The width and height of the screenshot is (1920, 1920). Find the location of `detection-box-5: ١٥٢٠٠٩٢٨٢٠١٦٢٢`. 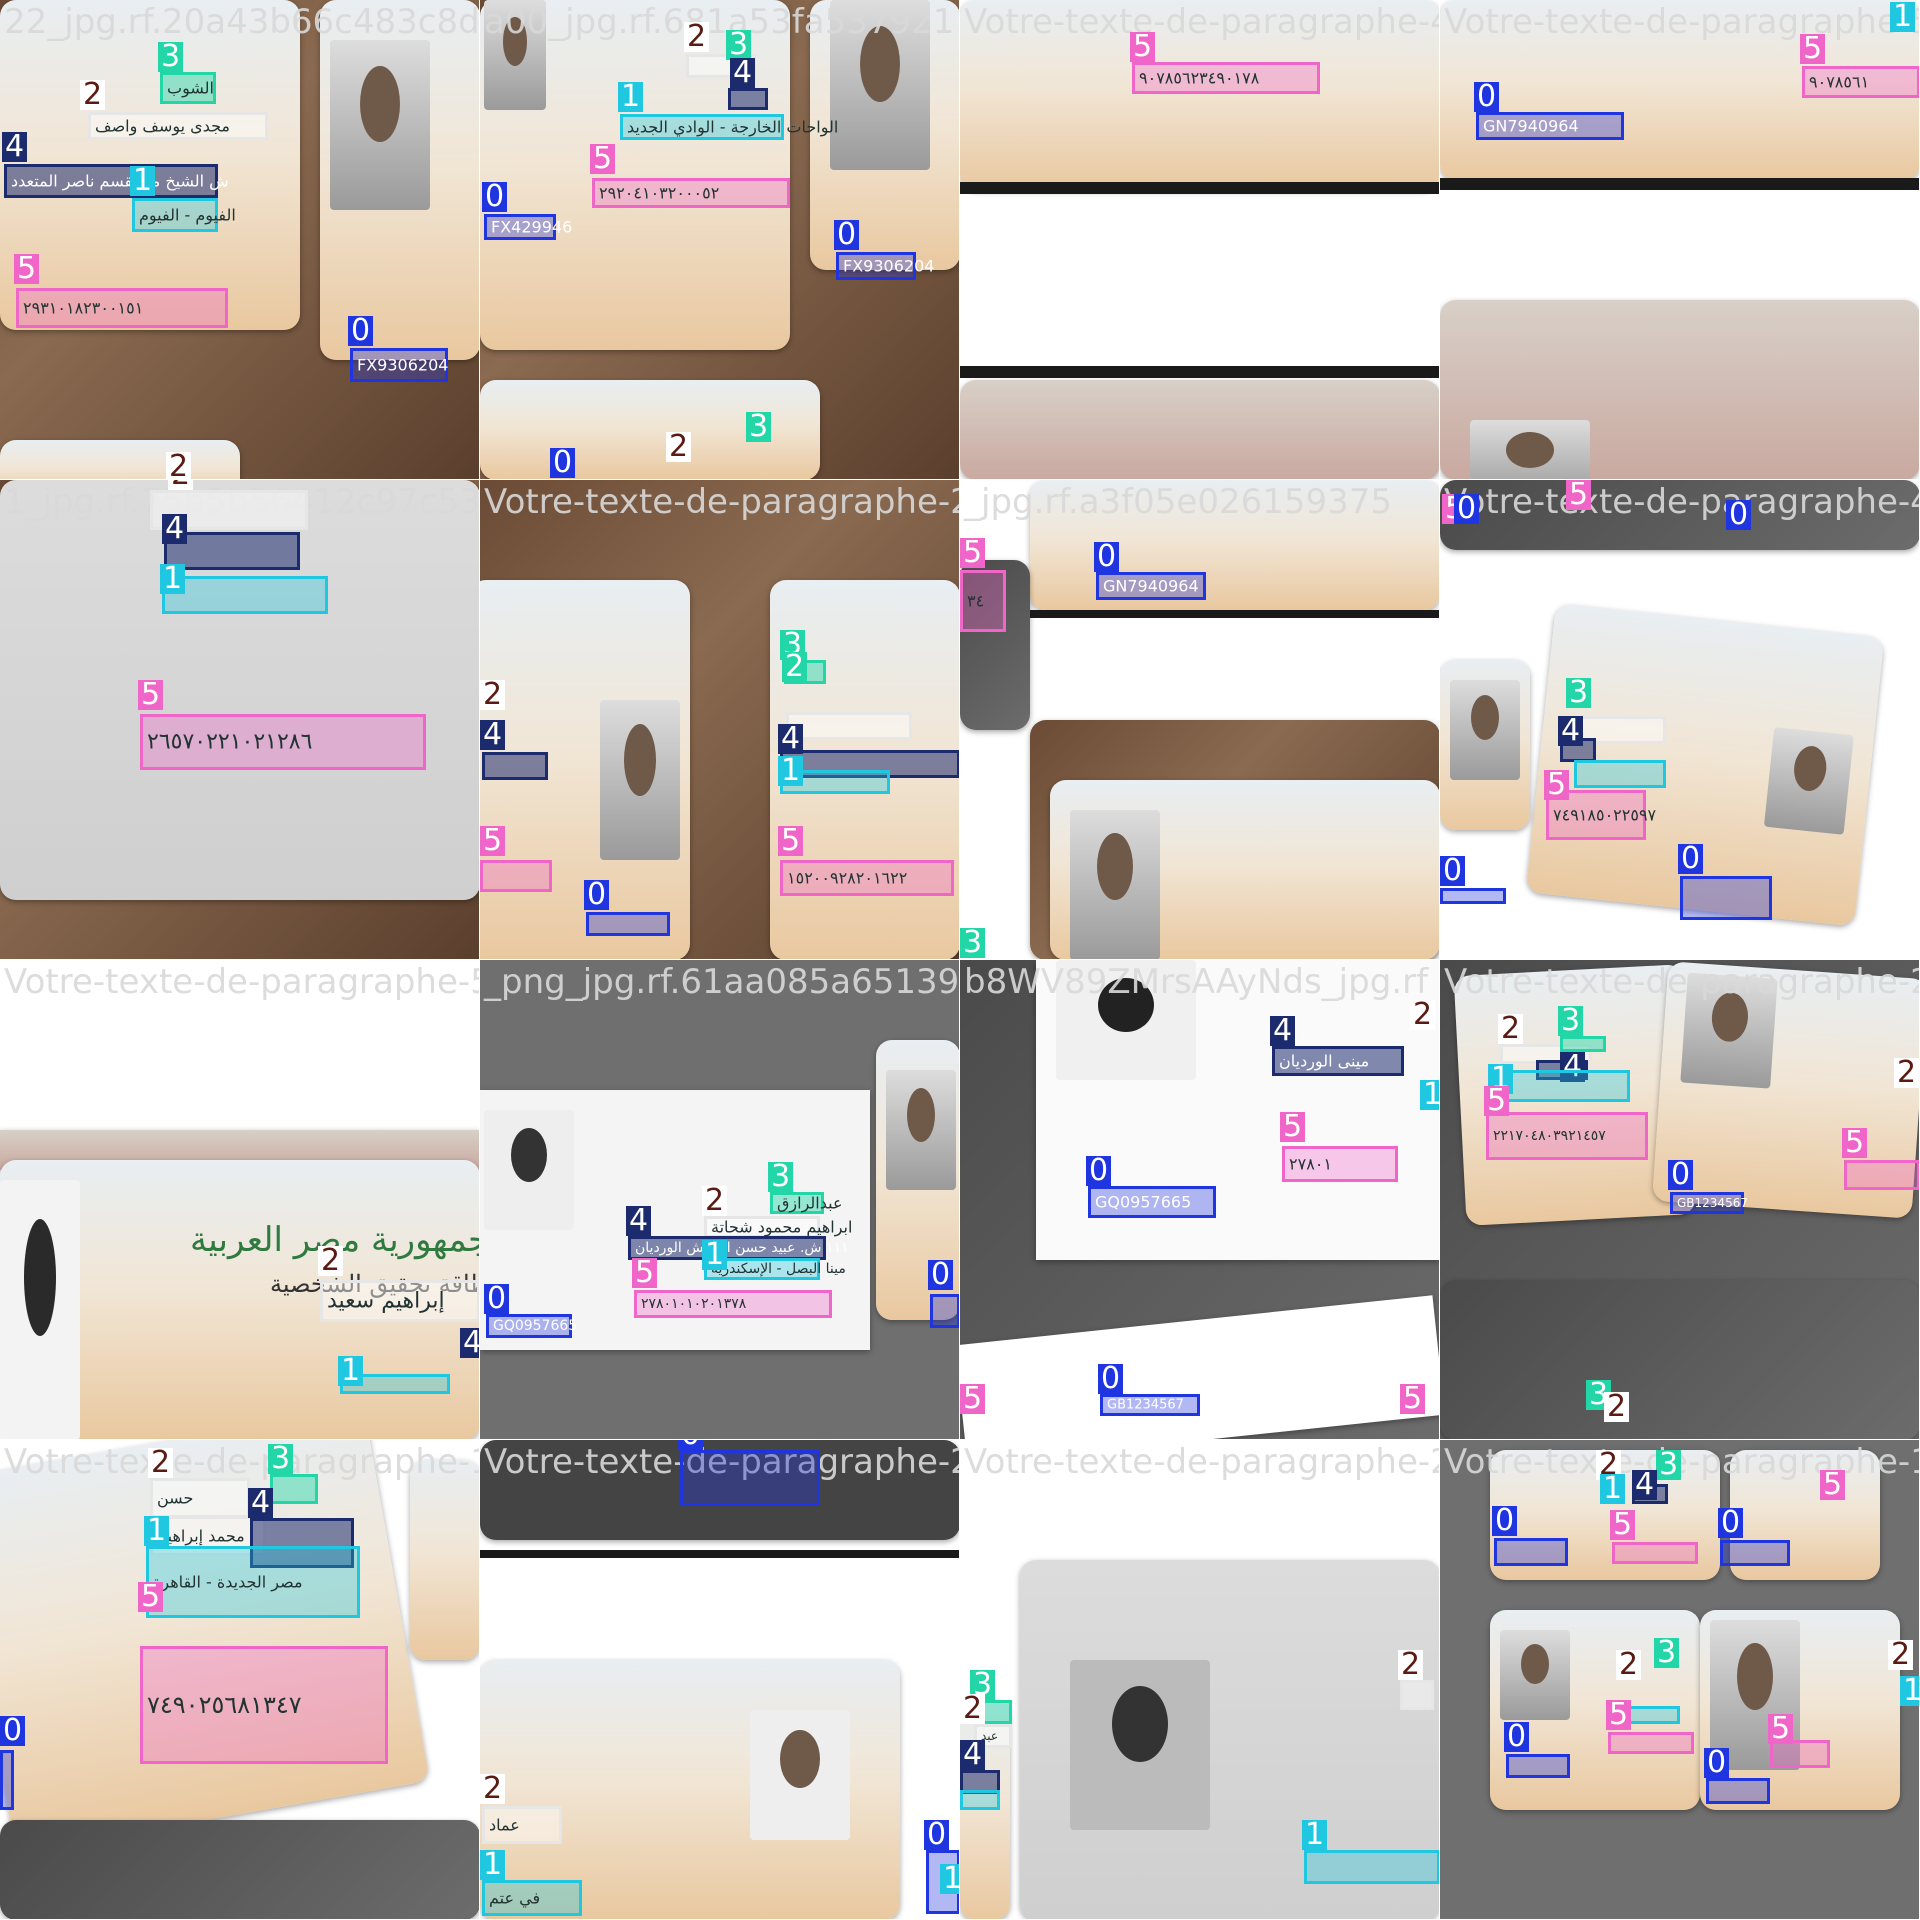

detection-box-5: ١٥٢٠٠٩٢٨٢٠١٦٢٢ is located at coordinates (867, 878).